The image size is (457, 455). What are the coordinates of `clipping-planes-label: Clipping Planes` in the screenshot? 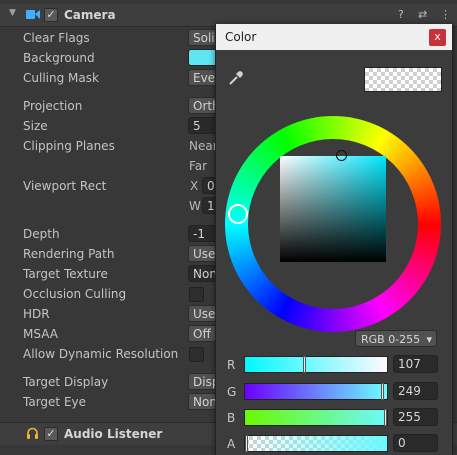 It's located at (69, 146).